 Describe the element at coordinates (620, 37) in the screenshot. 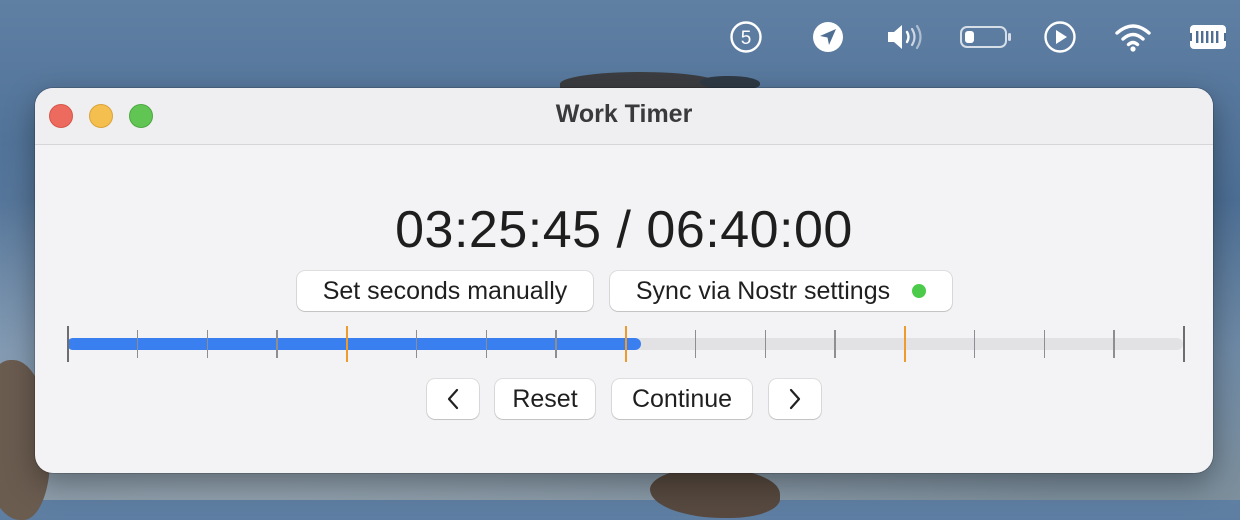

I see `menu-bar: 5` at that location.